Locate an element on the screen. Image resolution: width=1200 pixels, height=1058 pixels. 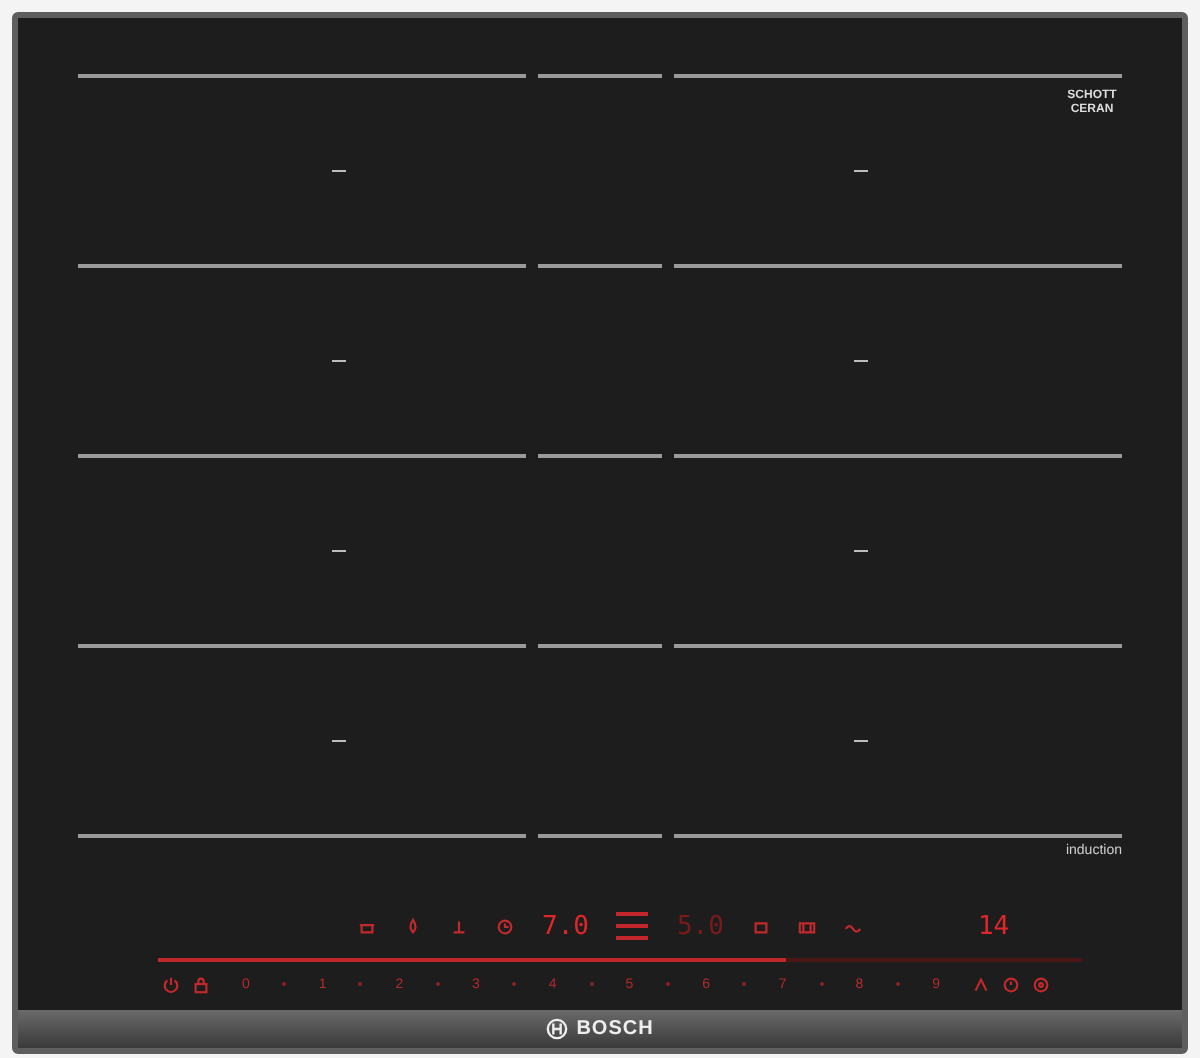
power-display: 5.0 is located at coordinates (700, 926).